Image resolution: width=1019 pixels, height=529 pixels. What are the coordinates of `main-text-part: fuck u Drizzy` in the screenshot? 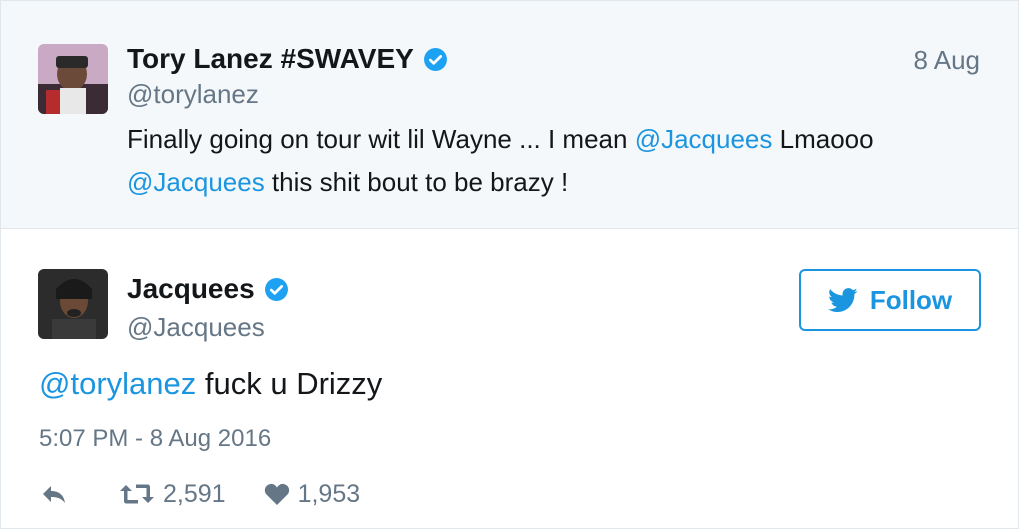 It's located at (289, 383).